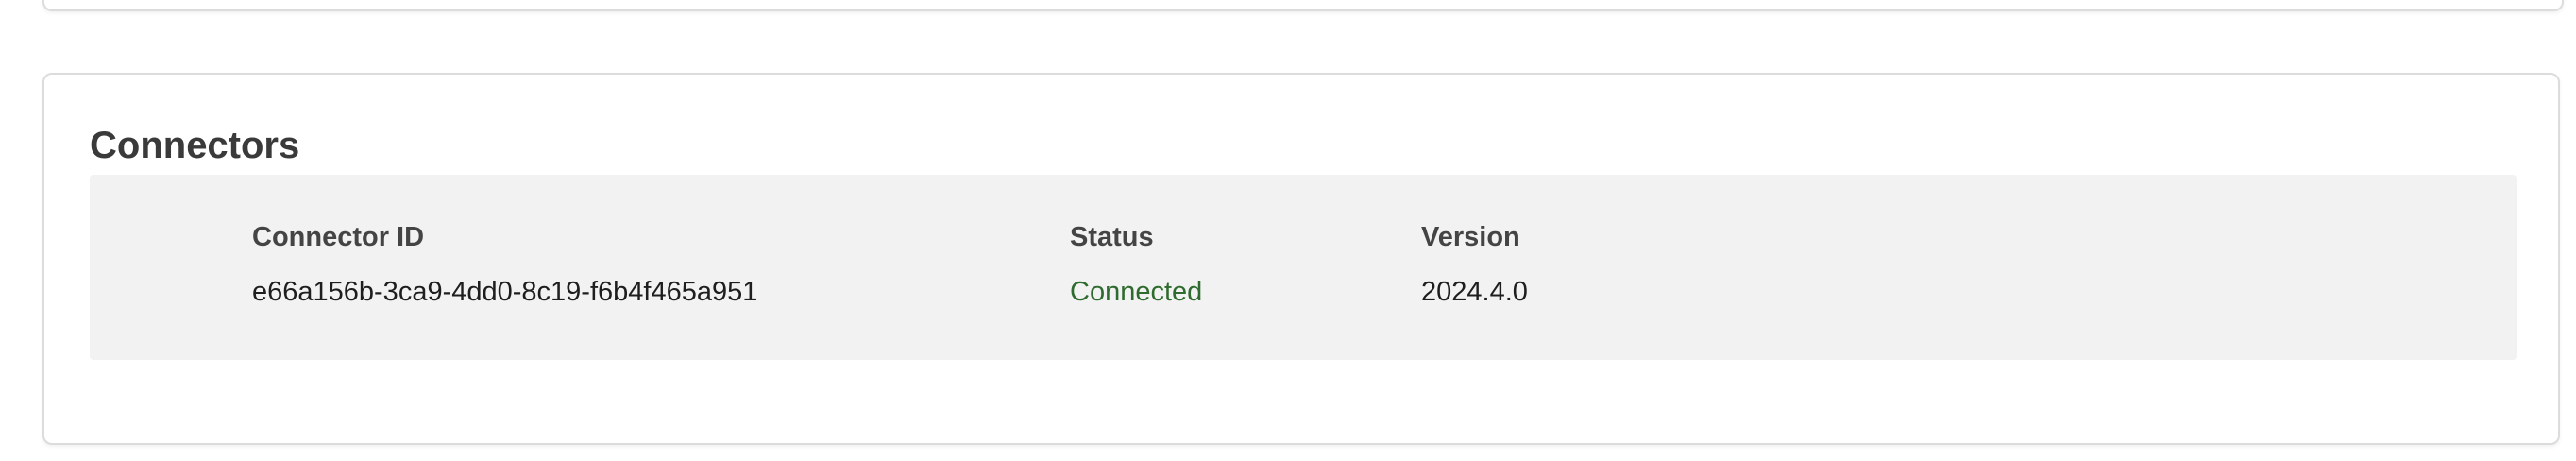 This screenshot has height=461, width=2576. What do you see at coordinates (1136, 265) in the screenshot?
I see `status-column: Status Connected` at bounding box center [1136, 265].